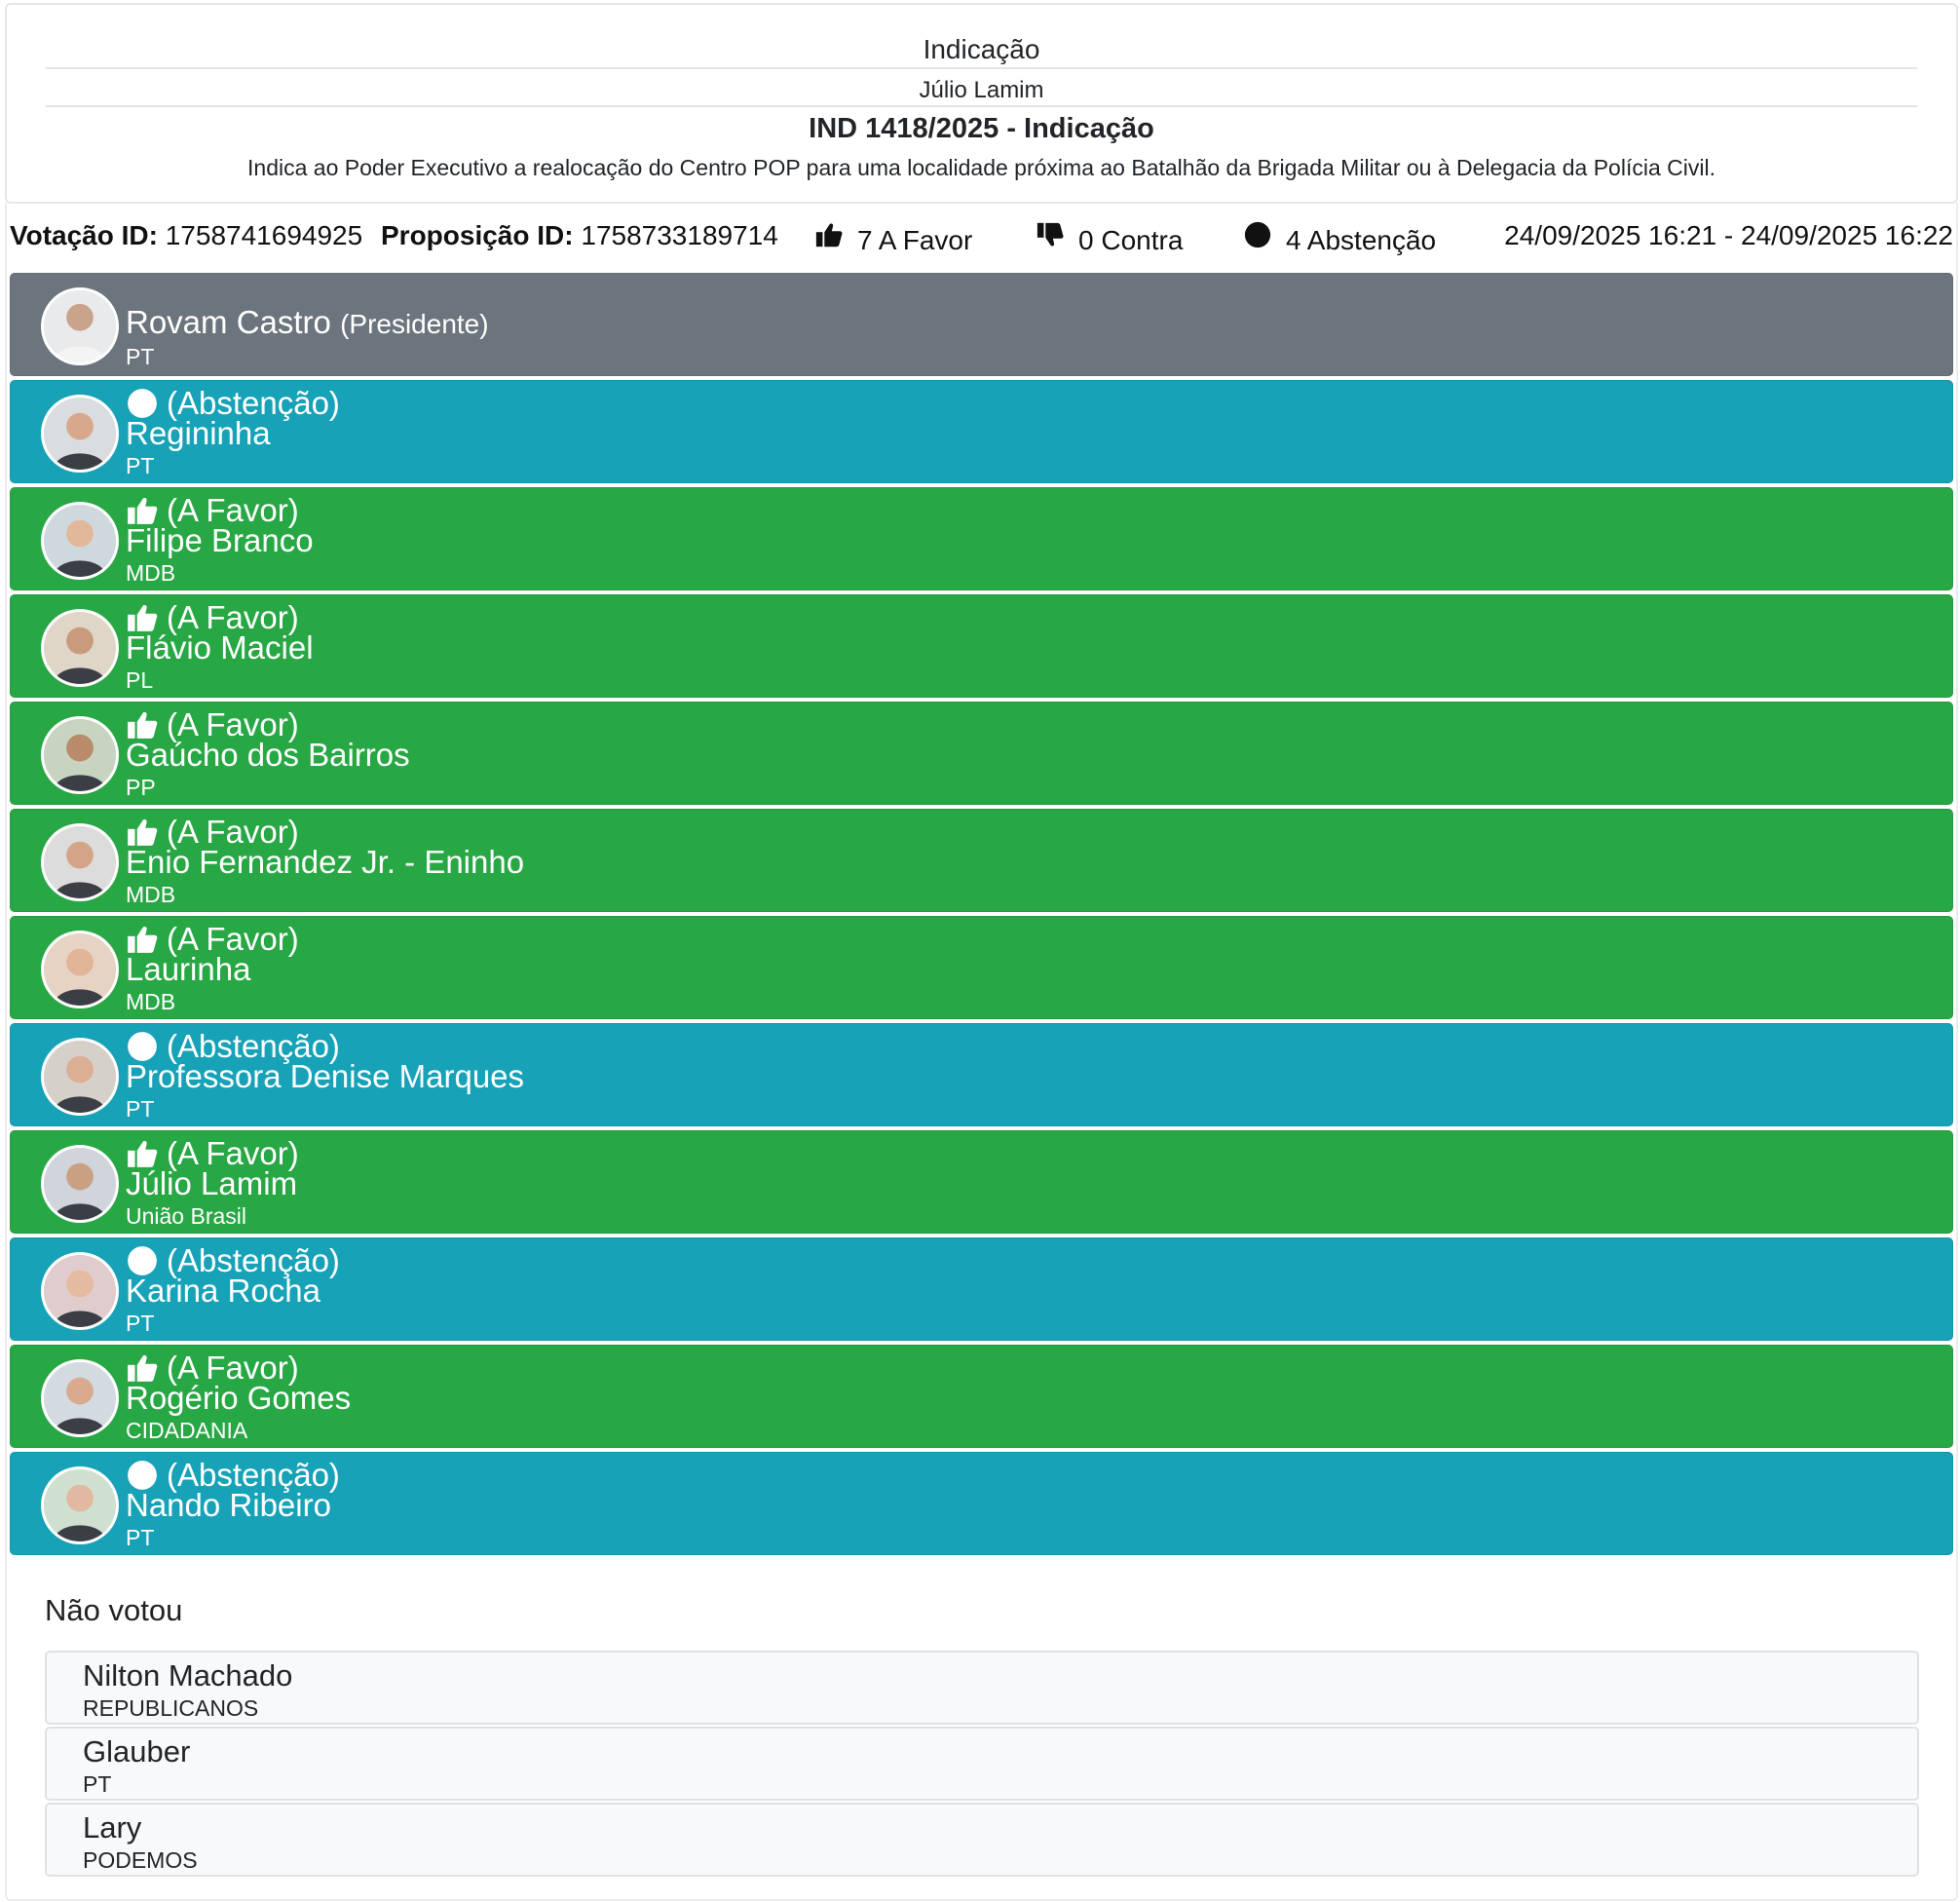 This screenshot has height=1902, width=1960. I want to click on president-party: PT, so click(141, 356).